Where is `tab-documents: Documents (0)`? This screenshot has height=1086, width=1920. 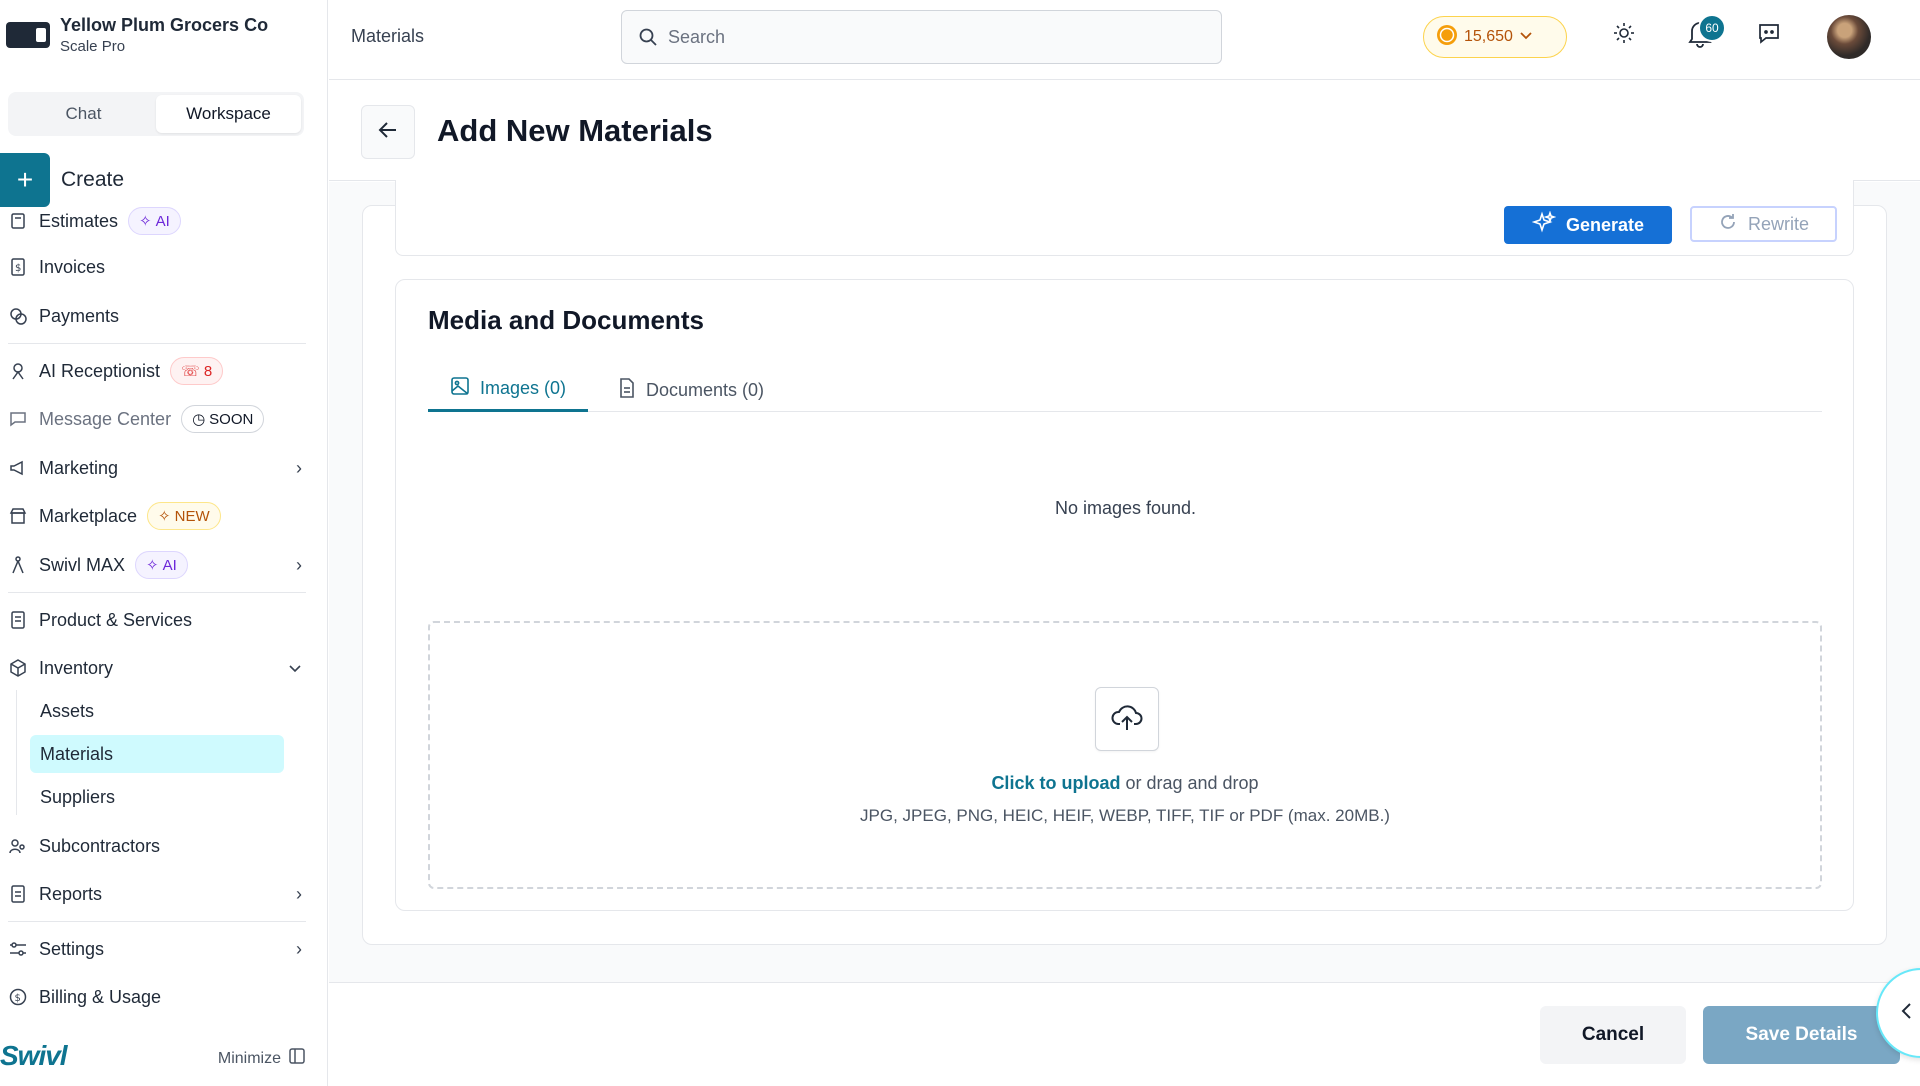 tab-documents: Documents (0) is located at coordinates (691, 390).